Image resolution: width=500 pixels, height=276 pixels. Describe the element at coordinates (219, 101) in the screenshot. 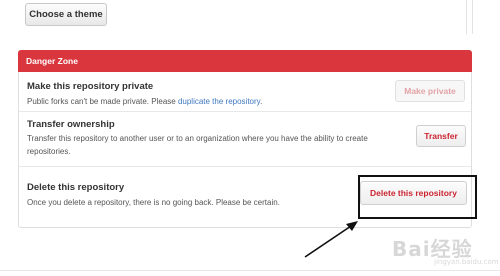

I see `duplicate-repository-link: duplicate the repository` at that location.